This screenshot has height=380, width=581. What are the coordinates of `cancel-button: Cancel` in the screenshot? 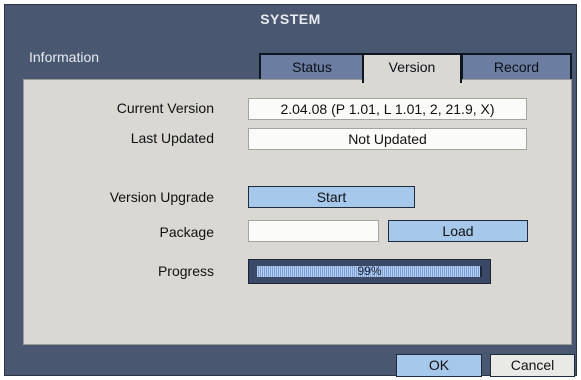 It's located at (532, 365).